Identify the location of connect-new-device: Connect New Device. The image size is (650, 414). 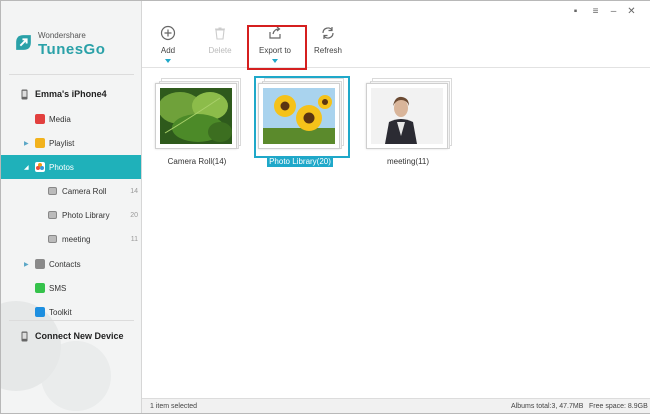
(71, 336).